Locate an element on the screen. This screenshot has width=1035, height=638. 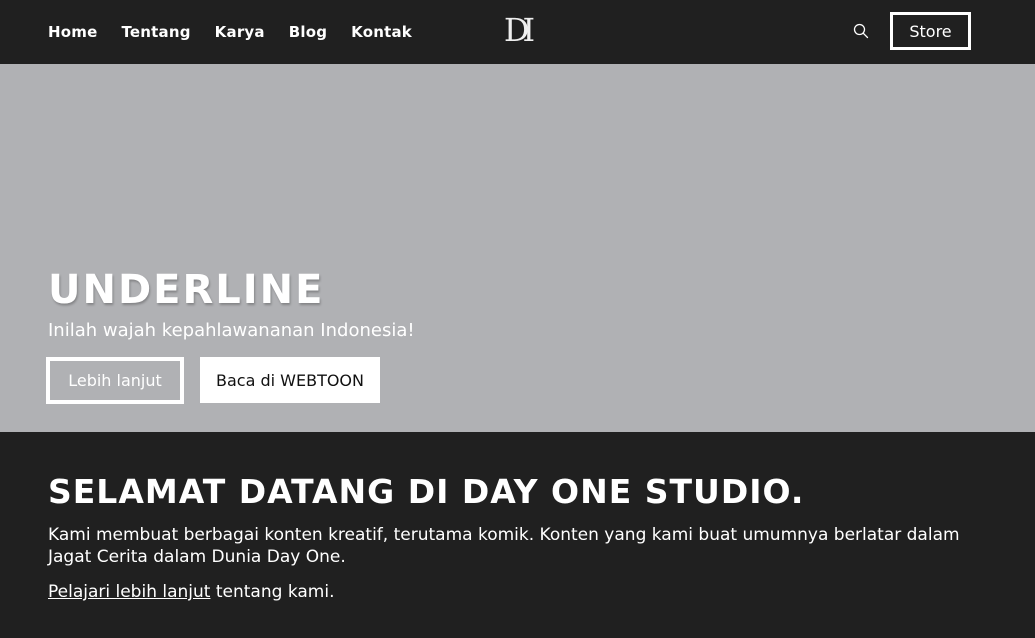
welcome-link-suffix: tentang kami. is located at coordinates (272, 592).